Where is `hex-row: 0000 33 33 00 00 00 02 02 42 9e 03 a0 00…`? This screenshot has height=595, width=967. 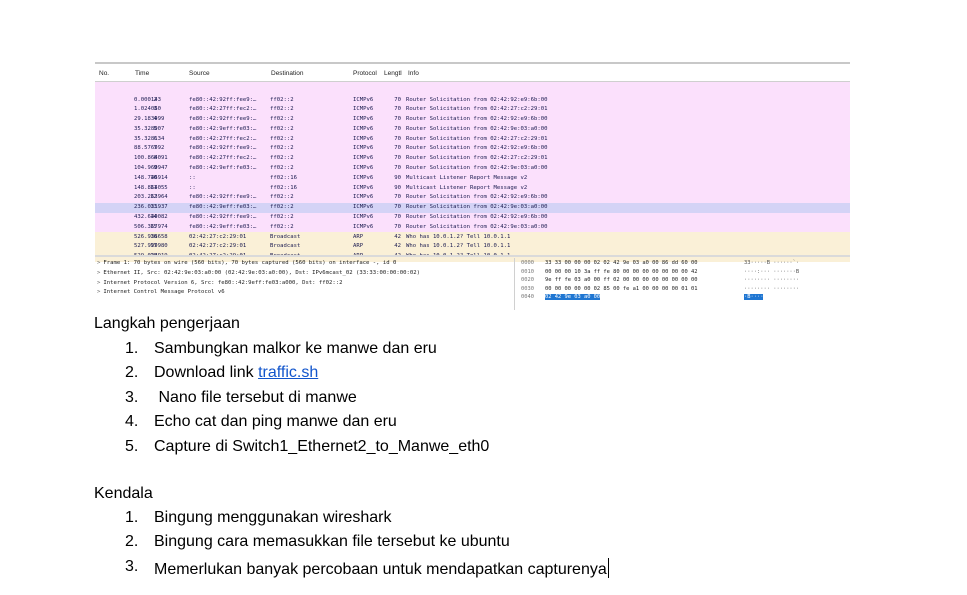
hex-row: 0000 33 33 00 00 00 02 02 42 9e 03 a0 00… is located at coordinates (685, 264).